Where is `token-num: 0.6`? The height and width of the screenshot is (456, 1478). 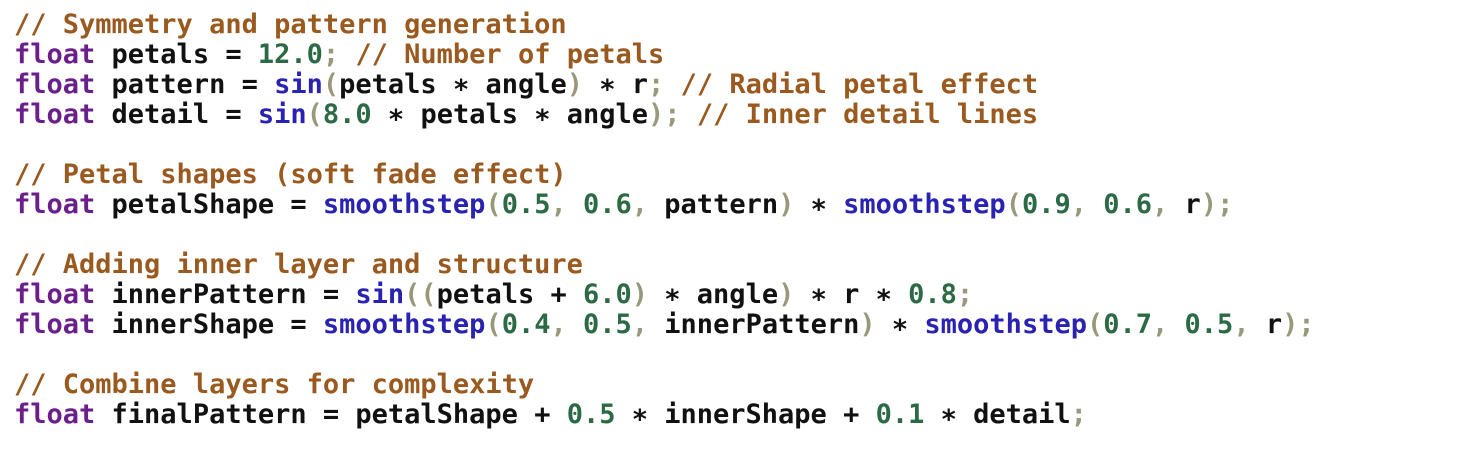 token-num: 0.6 is located at coordinates (607, 204).